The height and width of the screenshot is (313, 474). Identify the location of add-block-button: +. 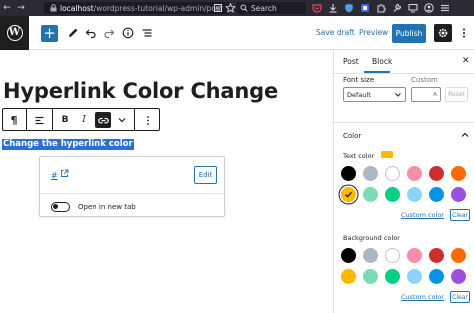
(49, 33).